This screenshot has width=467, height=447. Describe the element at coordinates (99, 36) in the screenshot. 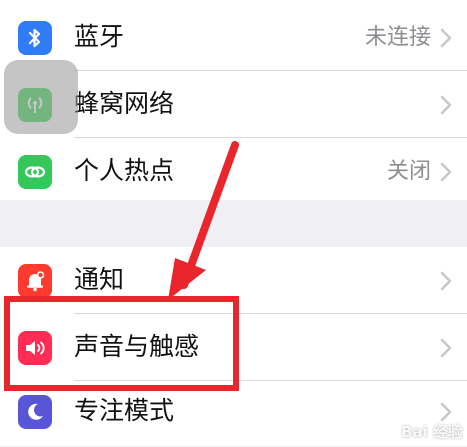

I see `settings-row-label: 蓝牙` at that location.